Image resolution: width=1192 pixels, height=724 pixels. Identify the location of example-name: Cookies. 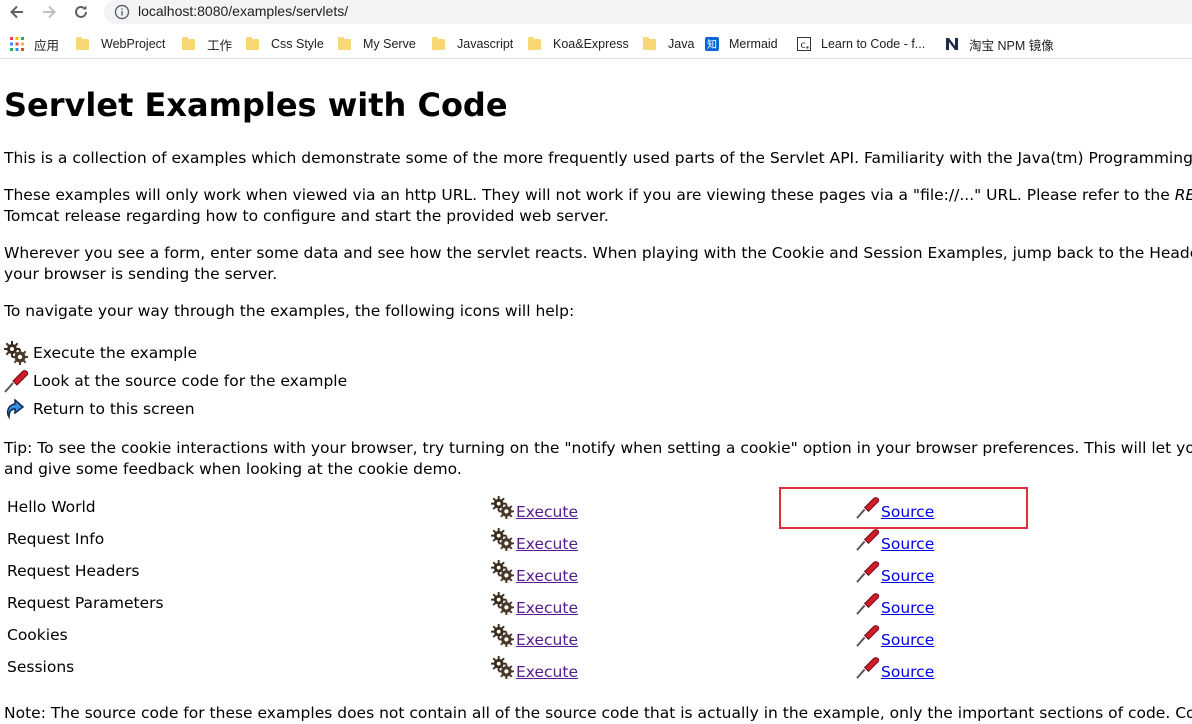
(37, 635).